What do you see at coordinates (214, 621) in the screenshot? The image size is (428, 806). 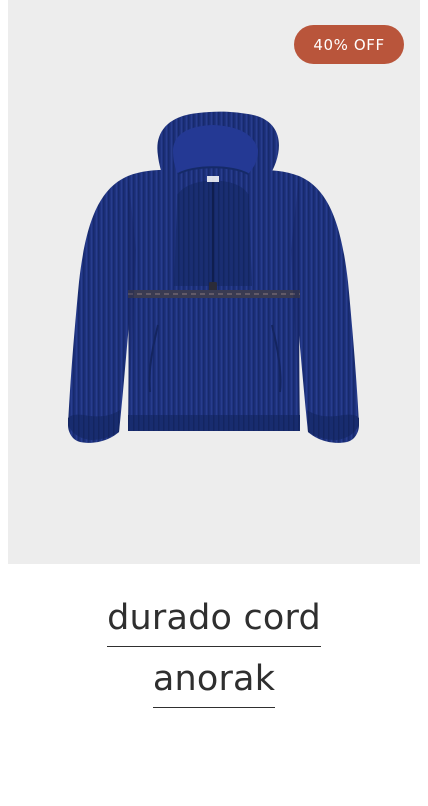 I see `product-title-line-1: durado cord` at bounding box center [214, 621].